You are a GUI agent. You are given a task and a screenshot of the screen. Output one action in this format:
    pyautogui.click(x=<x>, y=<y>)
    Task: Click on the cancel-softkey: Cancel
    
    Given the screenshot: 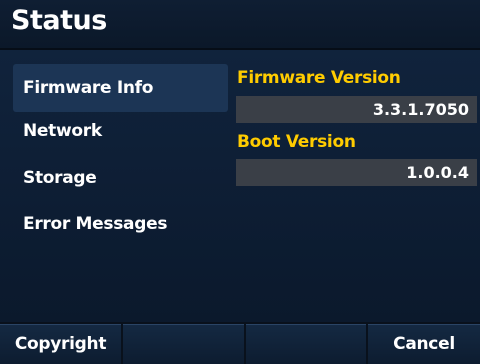 What is the action you would take?
    pyautogui.click(x=424, y=344)
    